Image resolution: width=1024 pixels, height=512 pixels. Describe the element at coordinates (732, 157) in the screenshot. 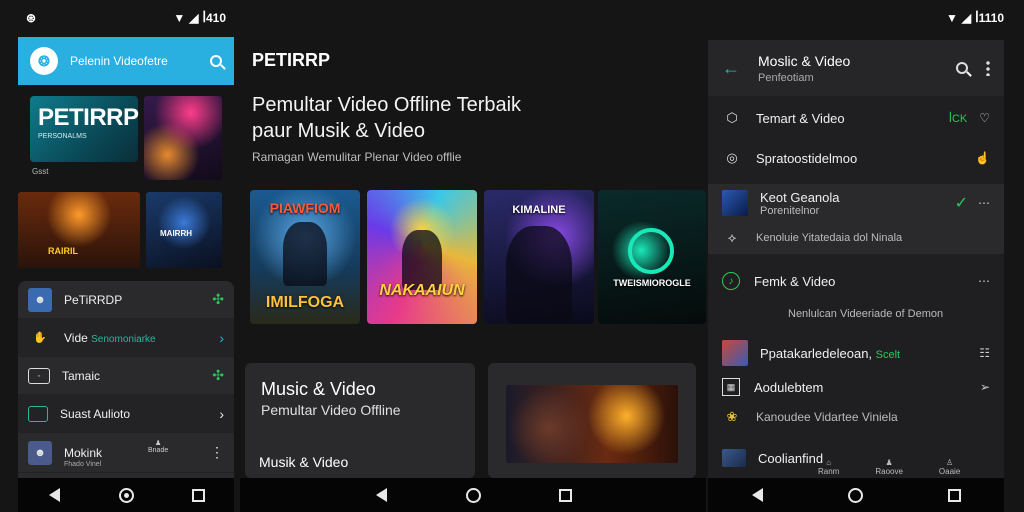

I see `face-icon: ◎` at that location.